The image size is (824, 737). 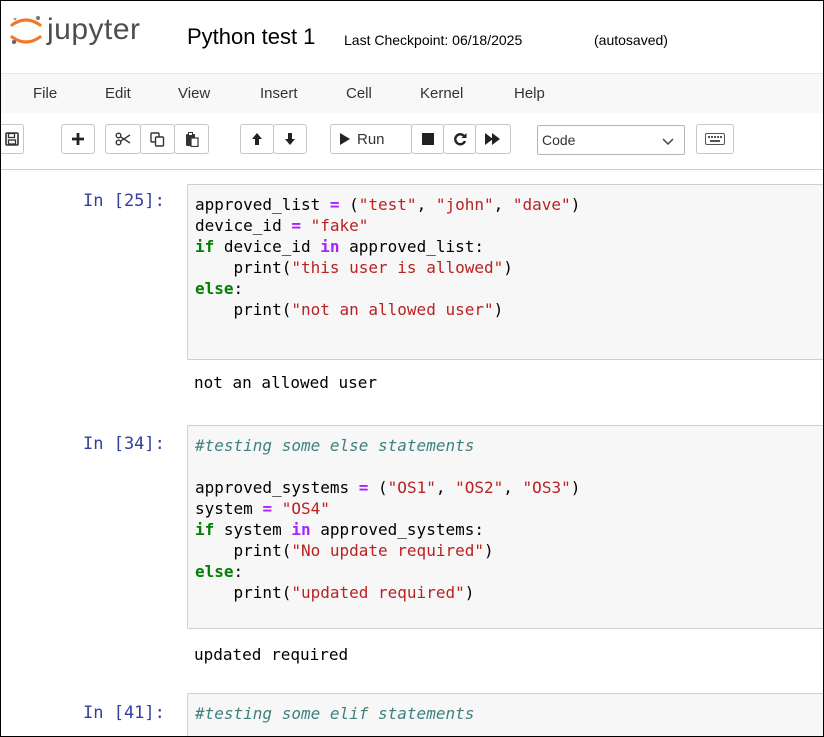 I want to click on save-icon, so click(x=11, y=139).